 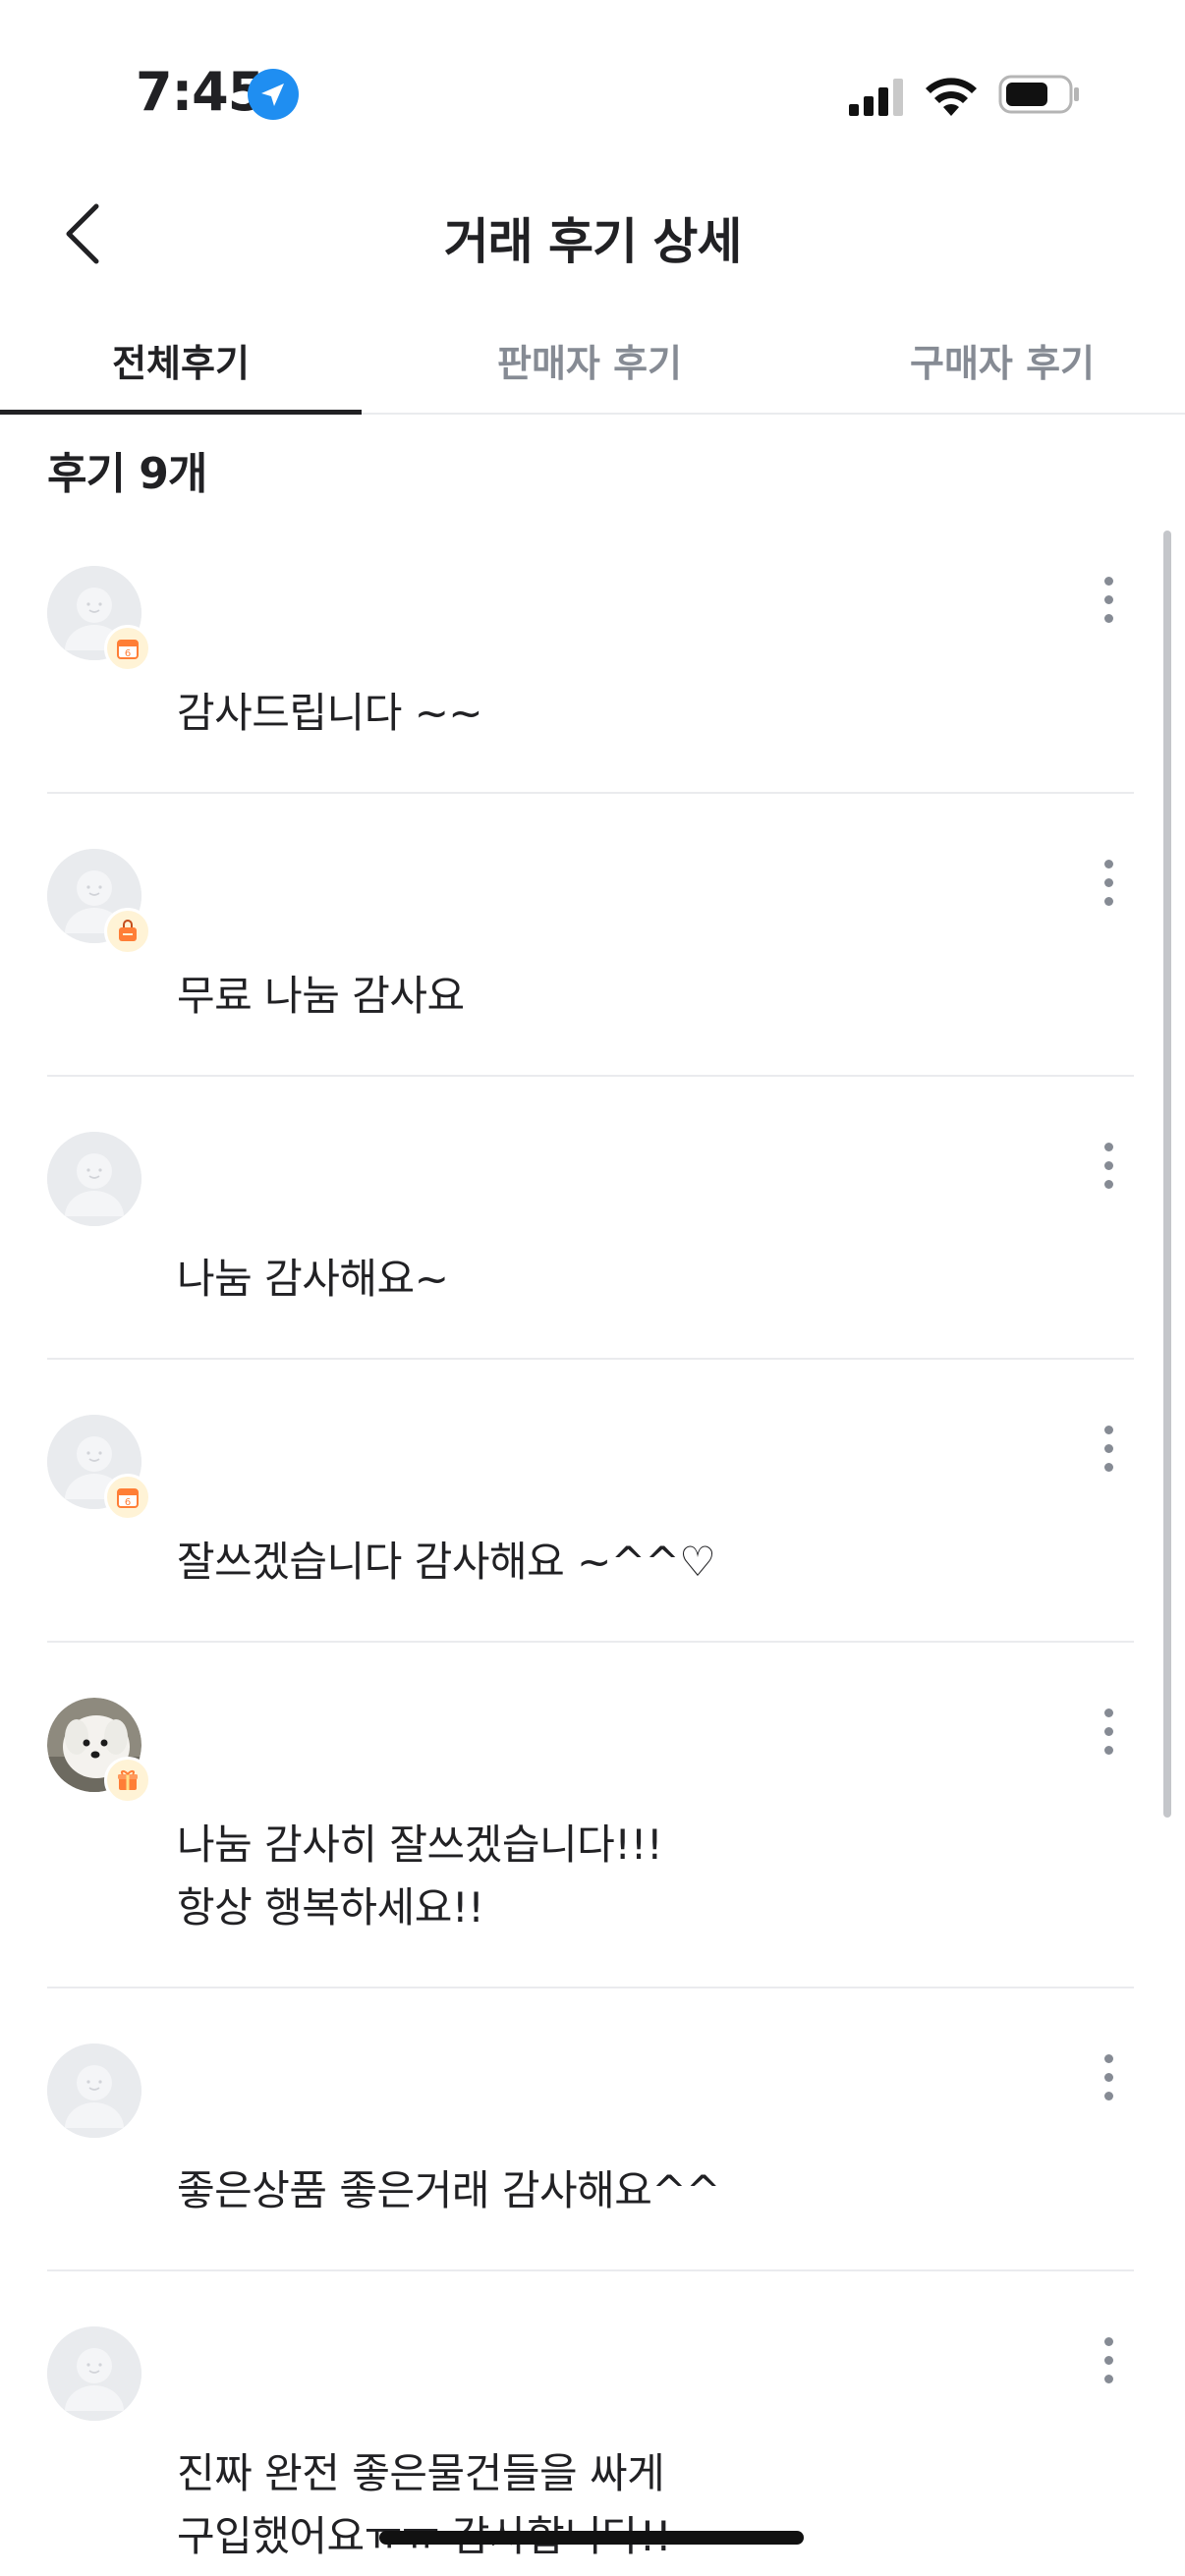 I want to click on review-count: 후기 9개, so click(x=127, y=474).